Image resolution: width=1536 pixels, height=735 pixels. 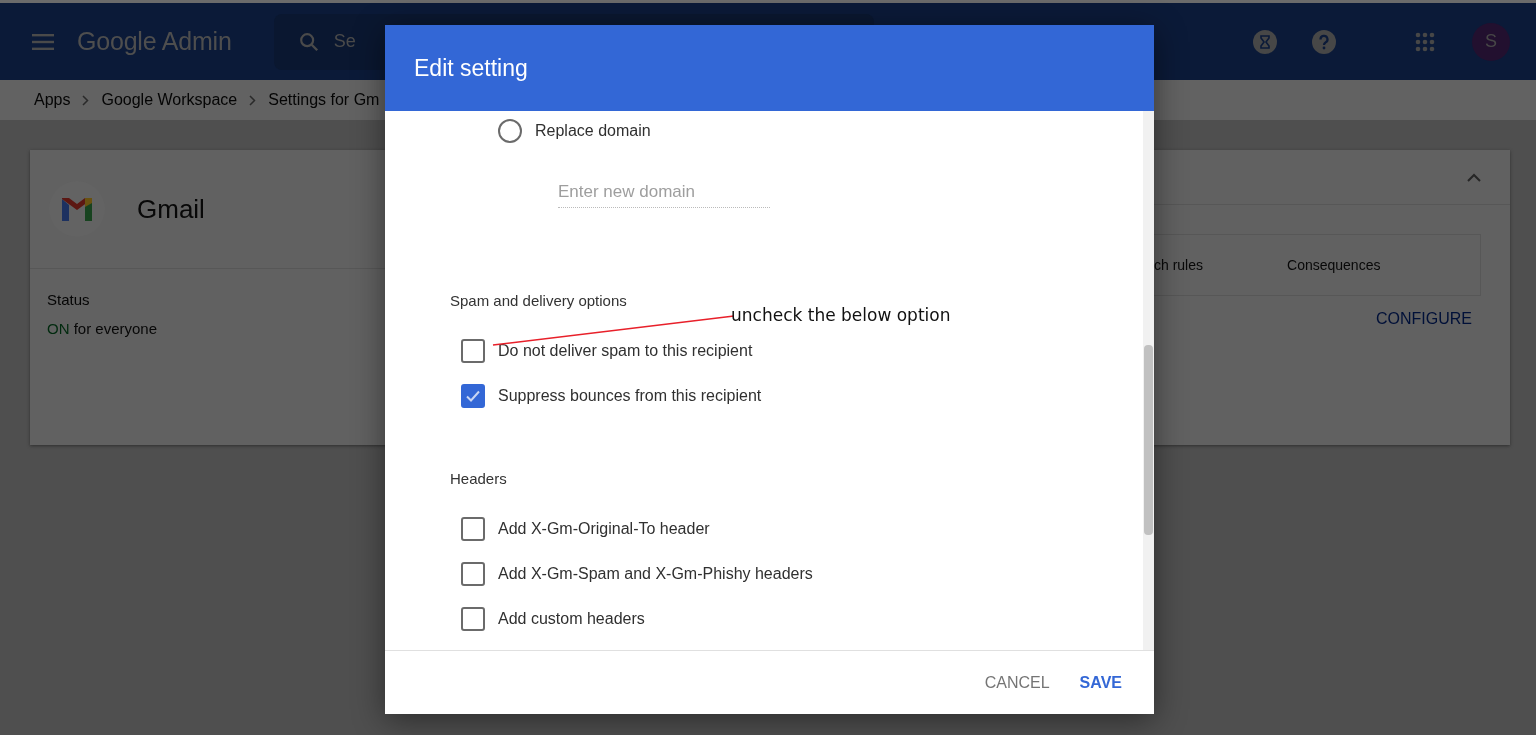 What do you see at coordinates (43, 41) in the screenshot?
I see `menu-icon` at bounding box center [43, 41].